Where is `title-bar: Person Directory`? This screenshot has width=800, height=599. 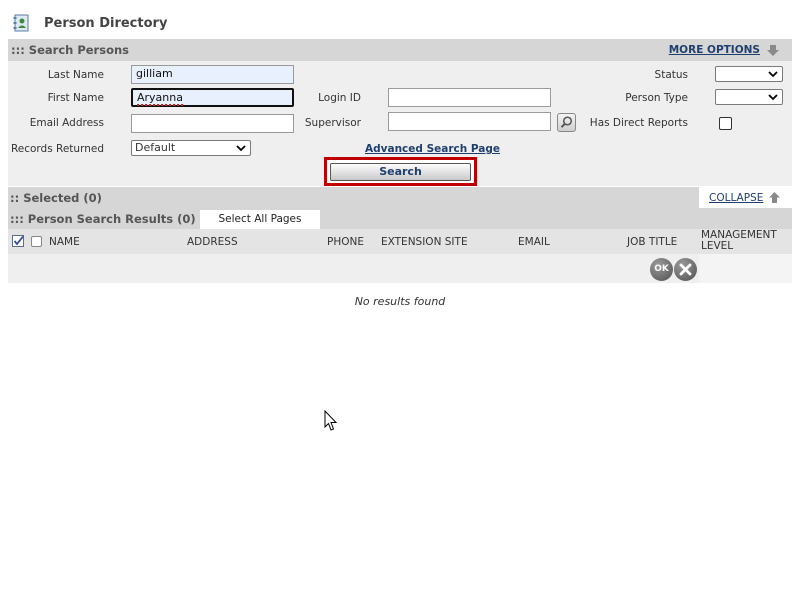
title-bar: Person Directory is located at coordinates (87, 23).